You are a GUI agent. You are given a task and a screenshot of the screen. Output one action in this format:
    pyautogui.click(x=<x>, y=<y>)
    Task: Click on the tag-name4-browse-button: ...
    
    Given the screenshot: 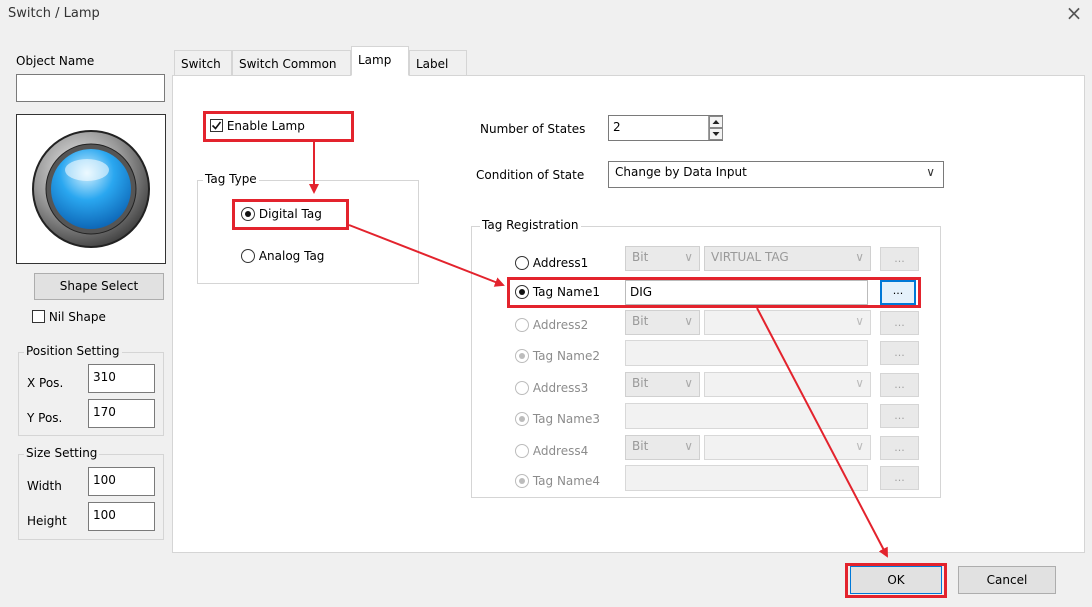 What is the action you would take?
    pyautogui.click(x=899, y=478)
    